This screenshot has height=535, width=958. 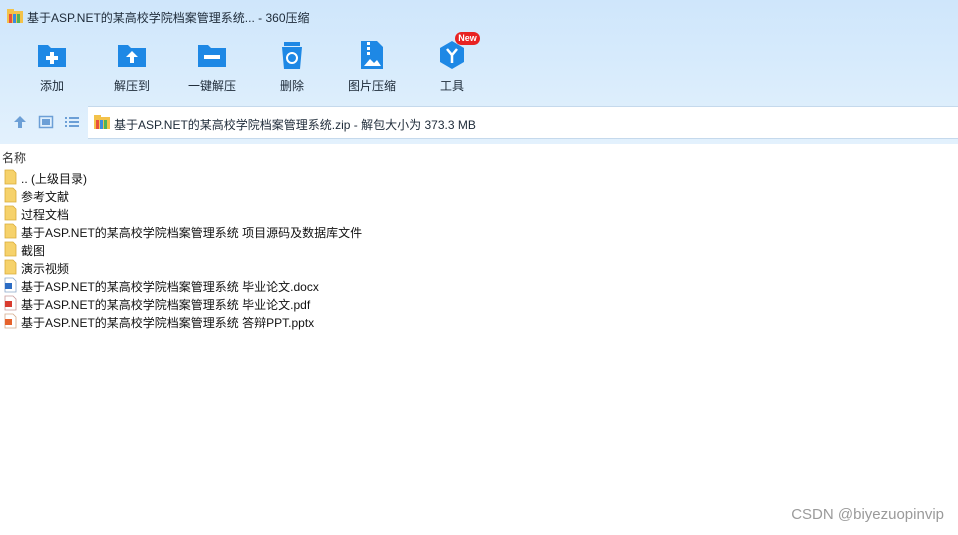 I want to click on item-name: 基于ASP.NET的某高校学院档案管理系统 答辩PPT.pptx, so click(x=168, y=323).